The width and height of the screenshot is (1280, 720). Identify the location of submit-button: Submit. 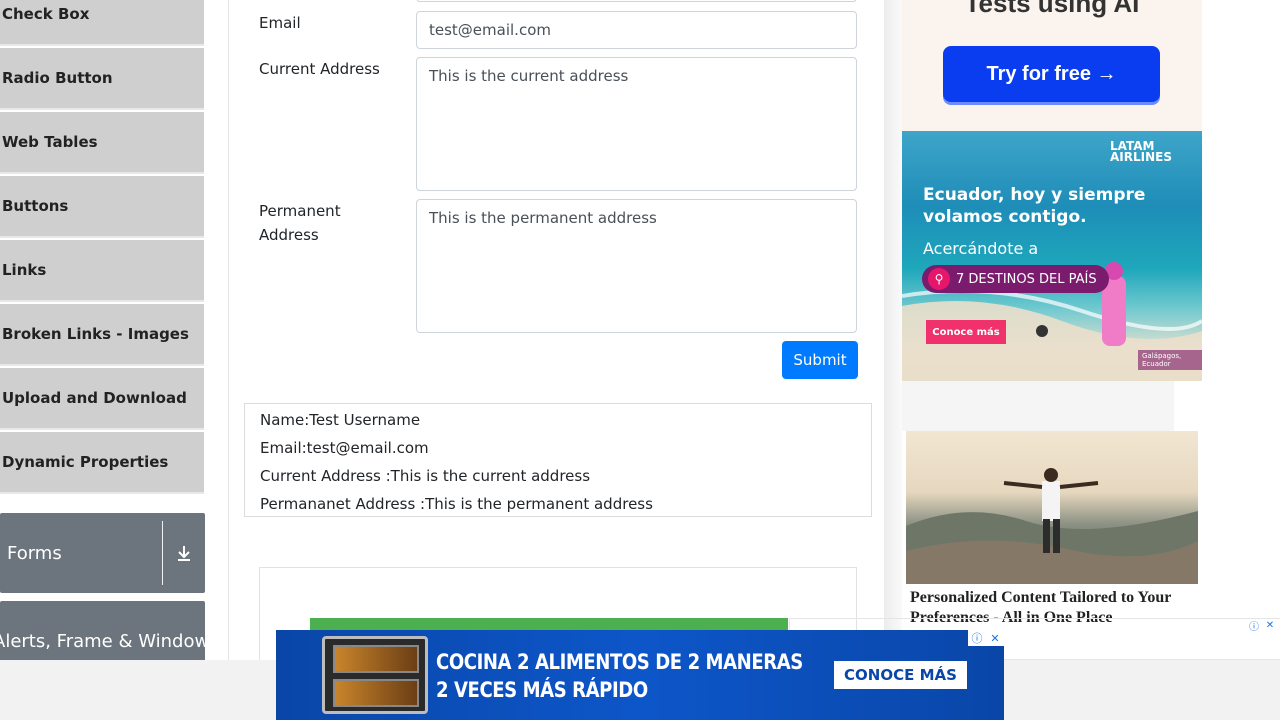
(820, 360).